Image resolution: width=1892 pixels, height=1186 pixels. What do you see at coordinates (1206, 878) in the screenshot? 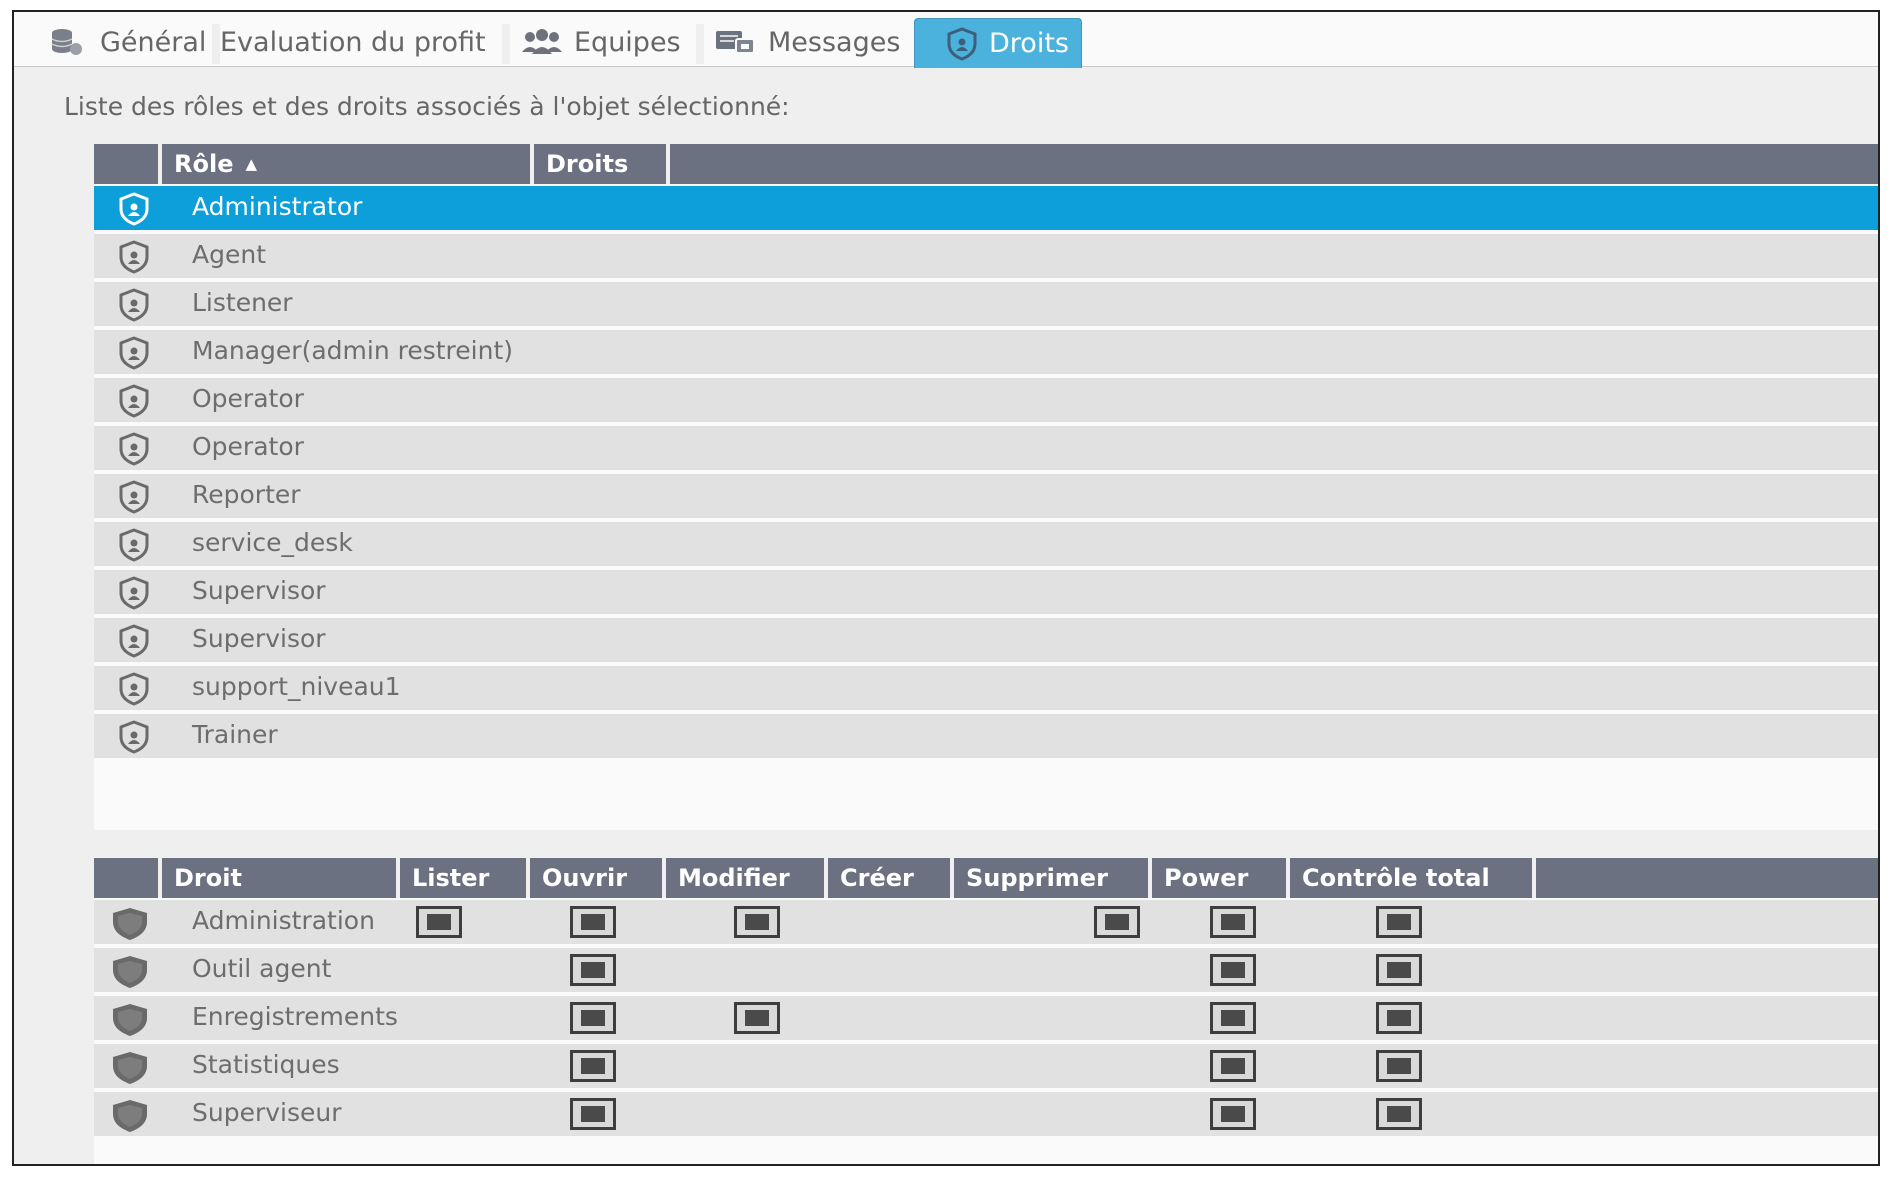
I see `header-power-label: Power` at bounding box center [1206, 878].